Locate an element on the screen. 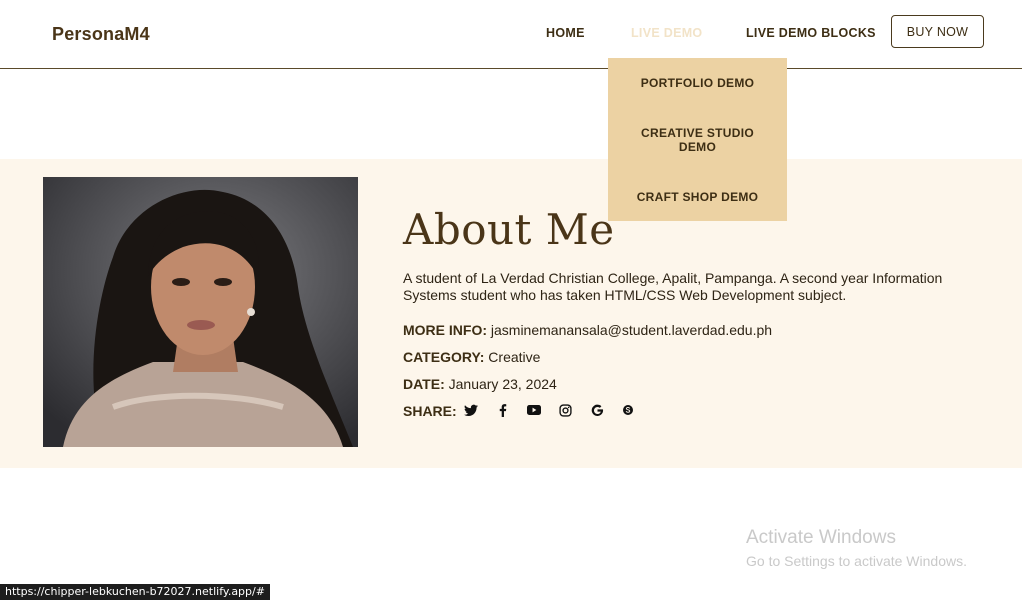  buy-now-button: BUY NOW is located at coordinates (937, 31).